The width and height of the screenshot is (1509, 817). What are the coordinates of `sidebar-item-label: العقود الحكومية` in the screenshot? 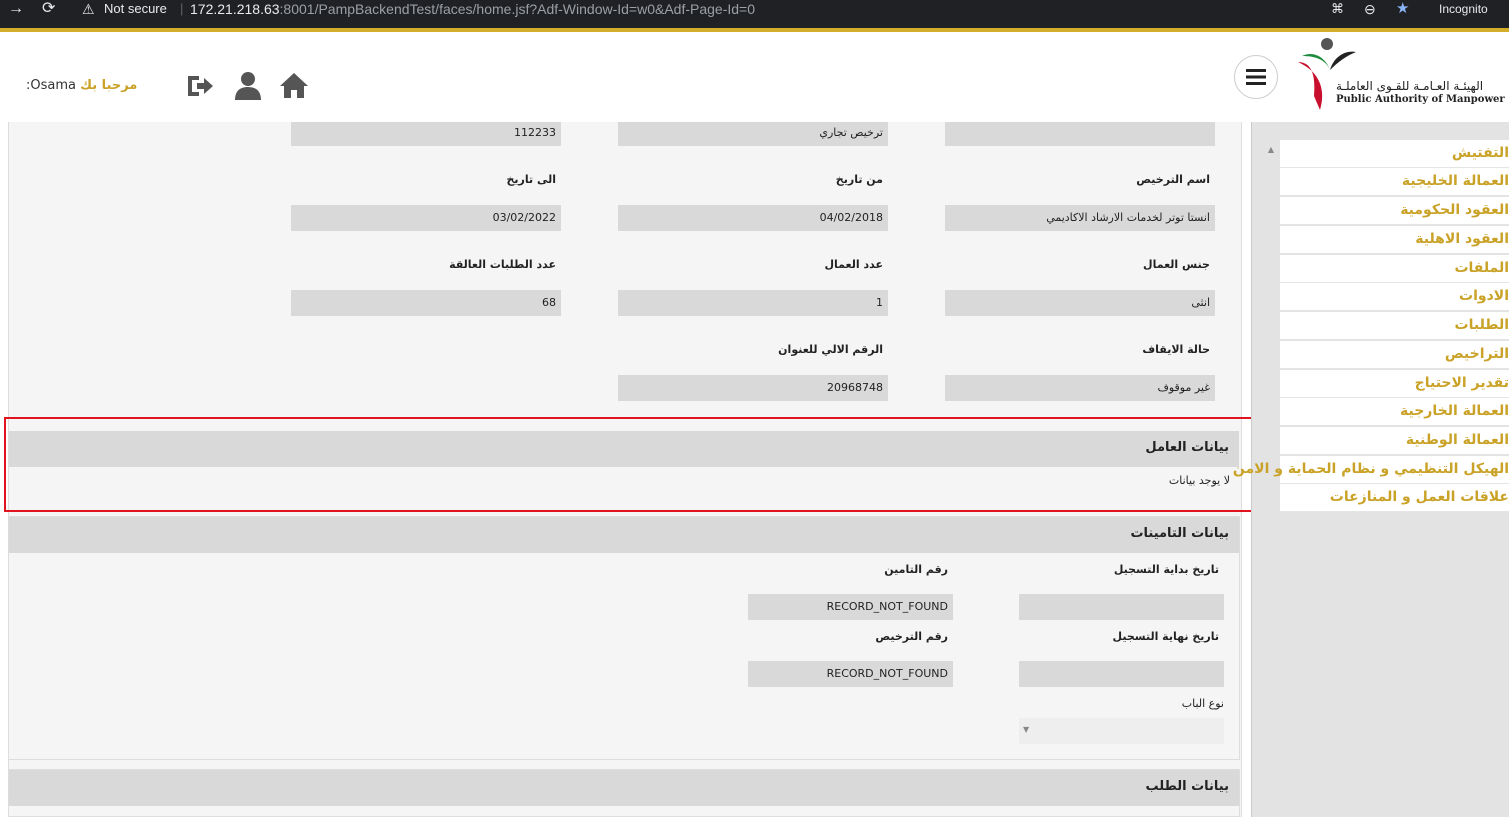 It's located at (1454, 210).